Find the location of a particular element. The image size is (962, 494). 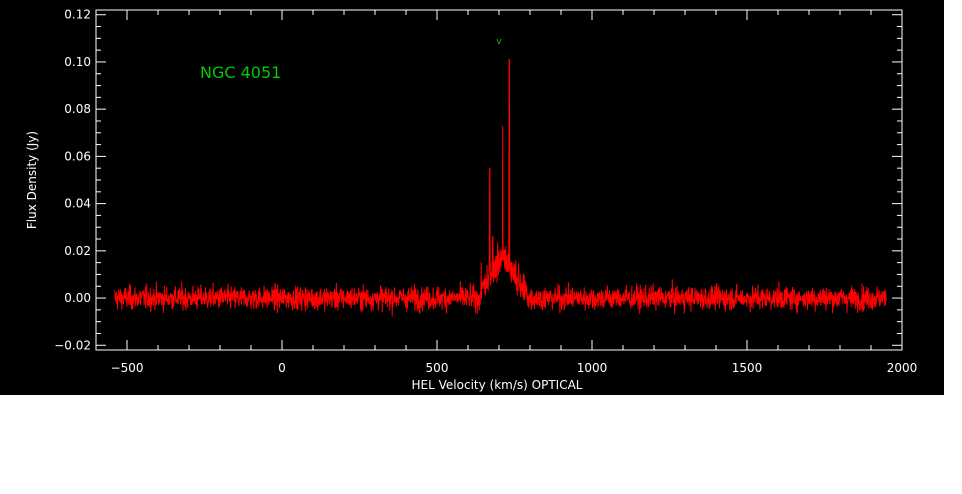

y-tick-label: 0.10 is located at coordinates (77, 62).